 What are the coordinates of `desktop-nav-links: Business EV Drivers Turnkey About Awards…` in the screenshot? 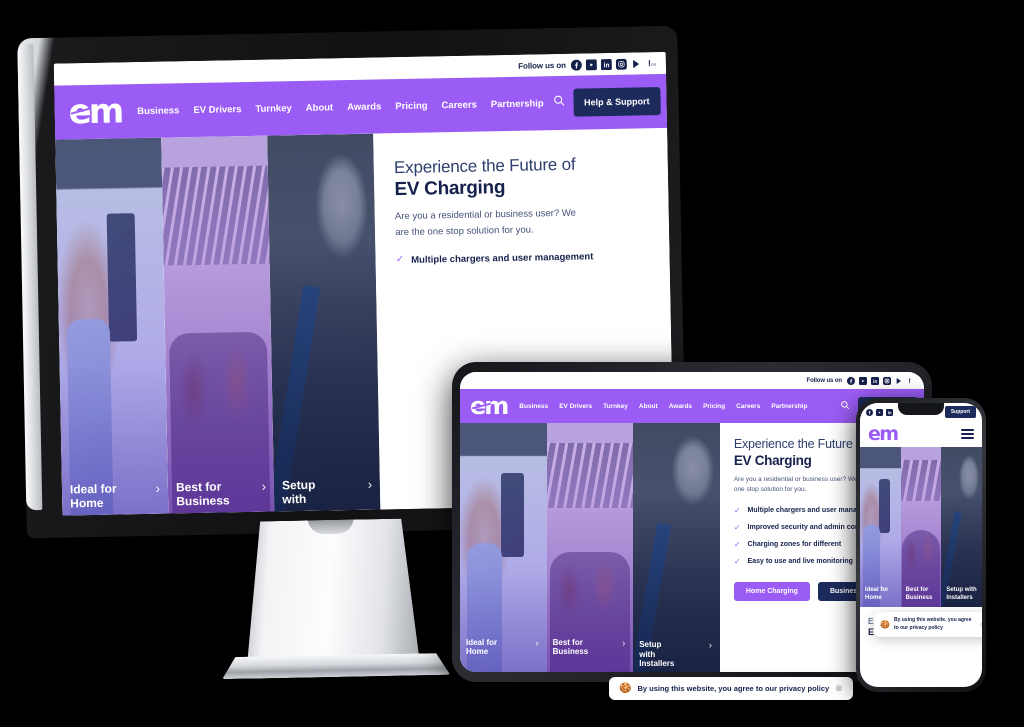 It's located at (340, 107).